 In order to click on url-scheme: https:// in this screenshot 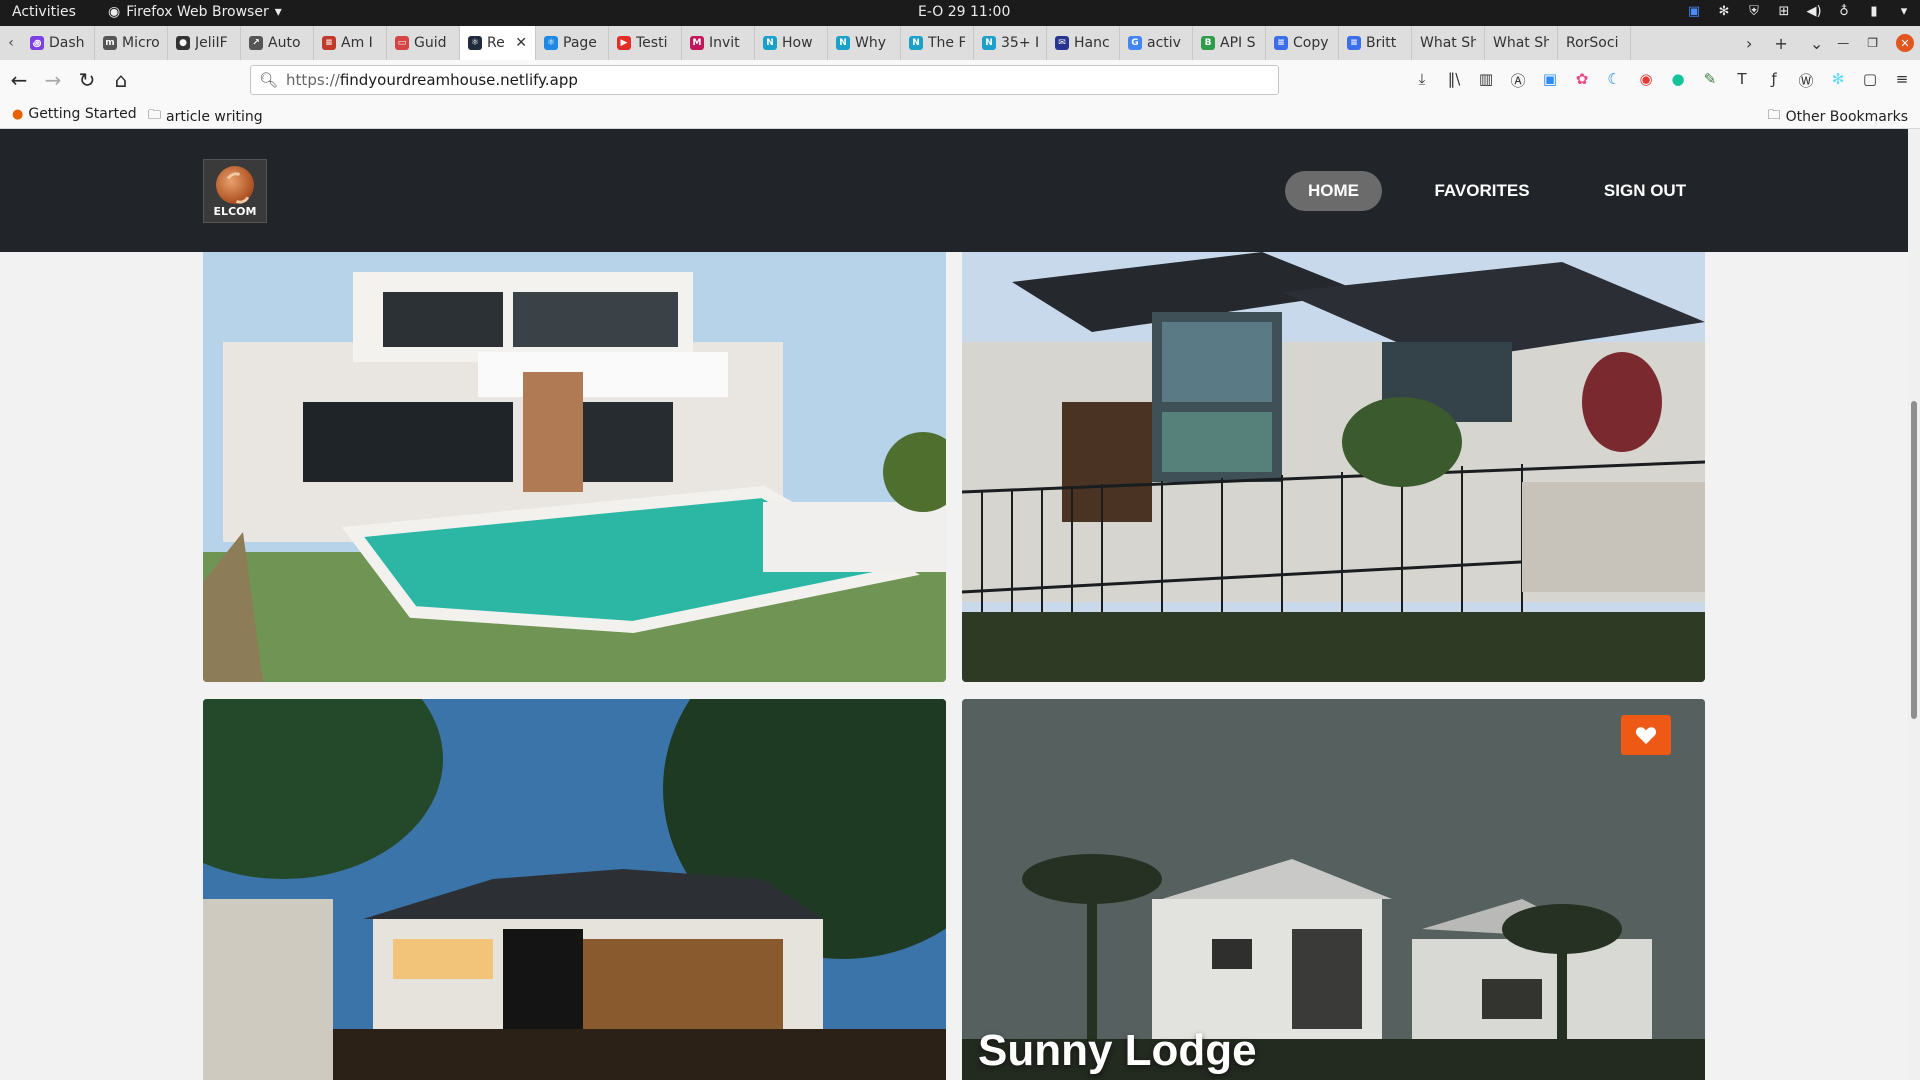, I will do `click(313, 80)`.